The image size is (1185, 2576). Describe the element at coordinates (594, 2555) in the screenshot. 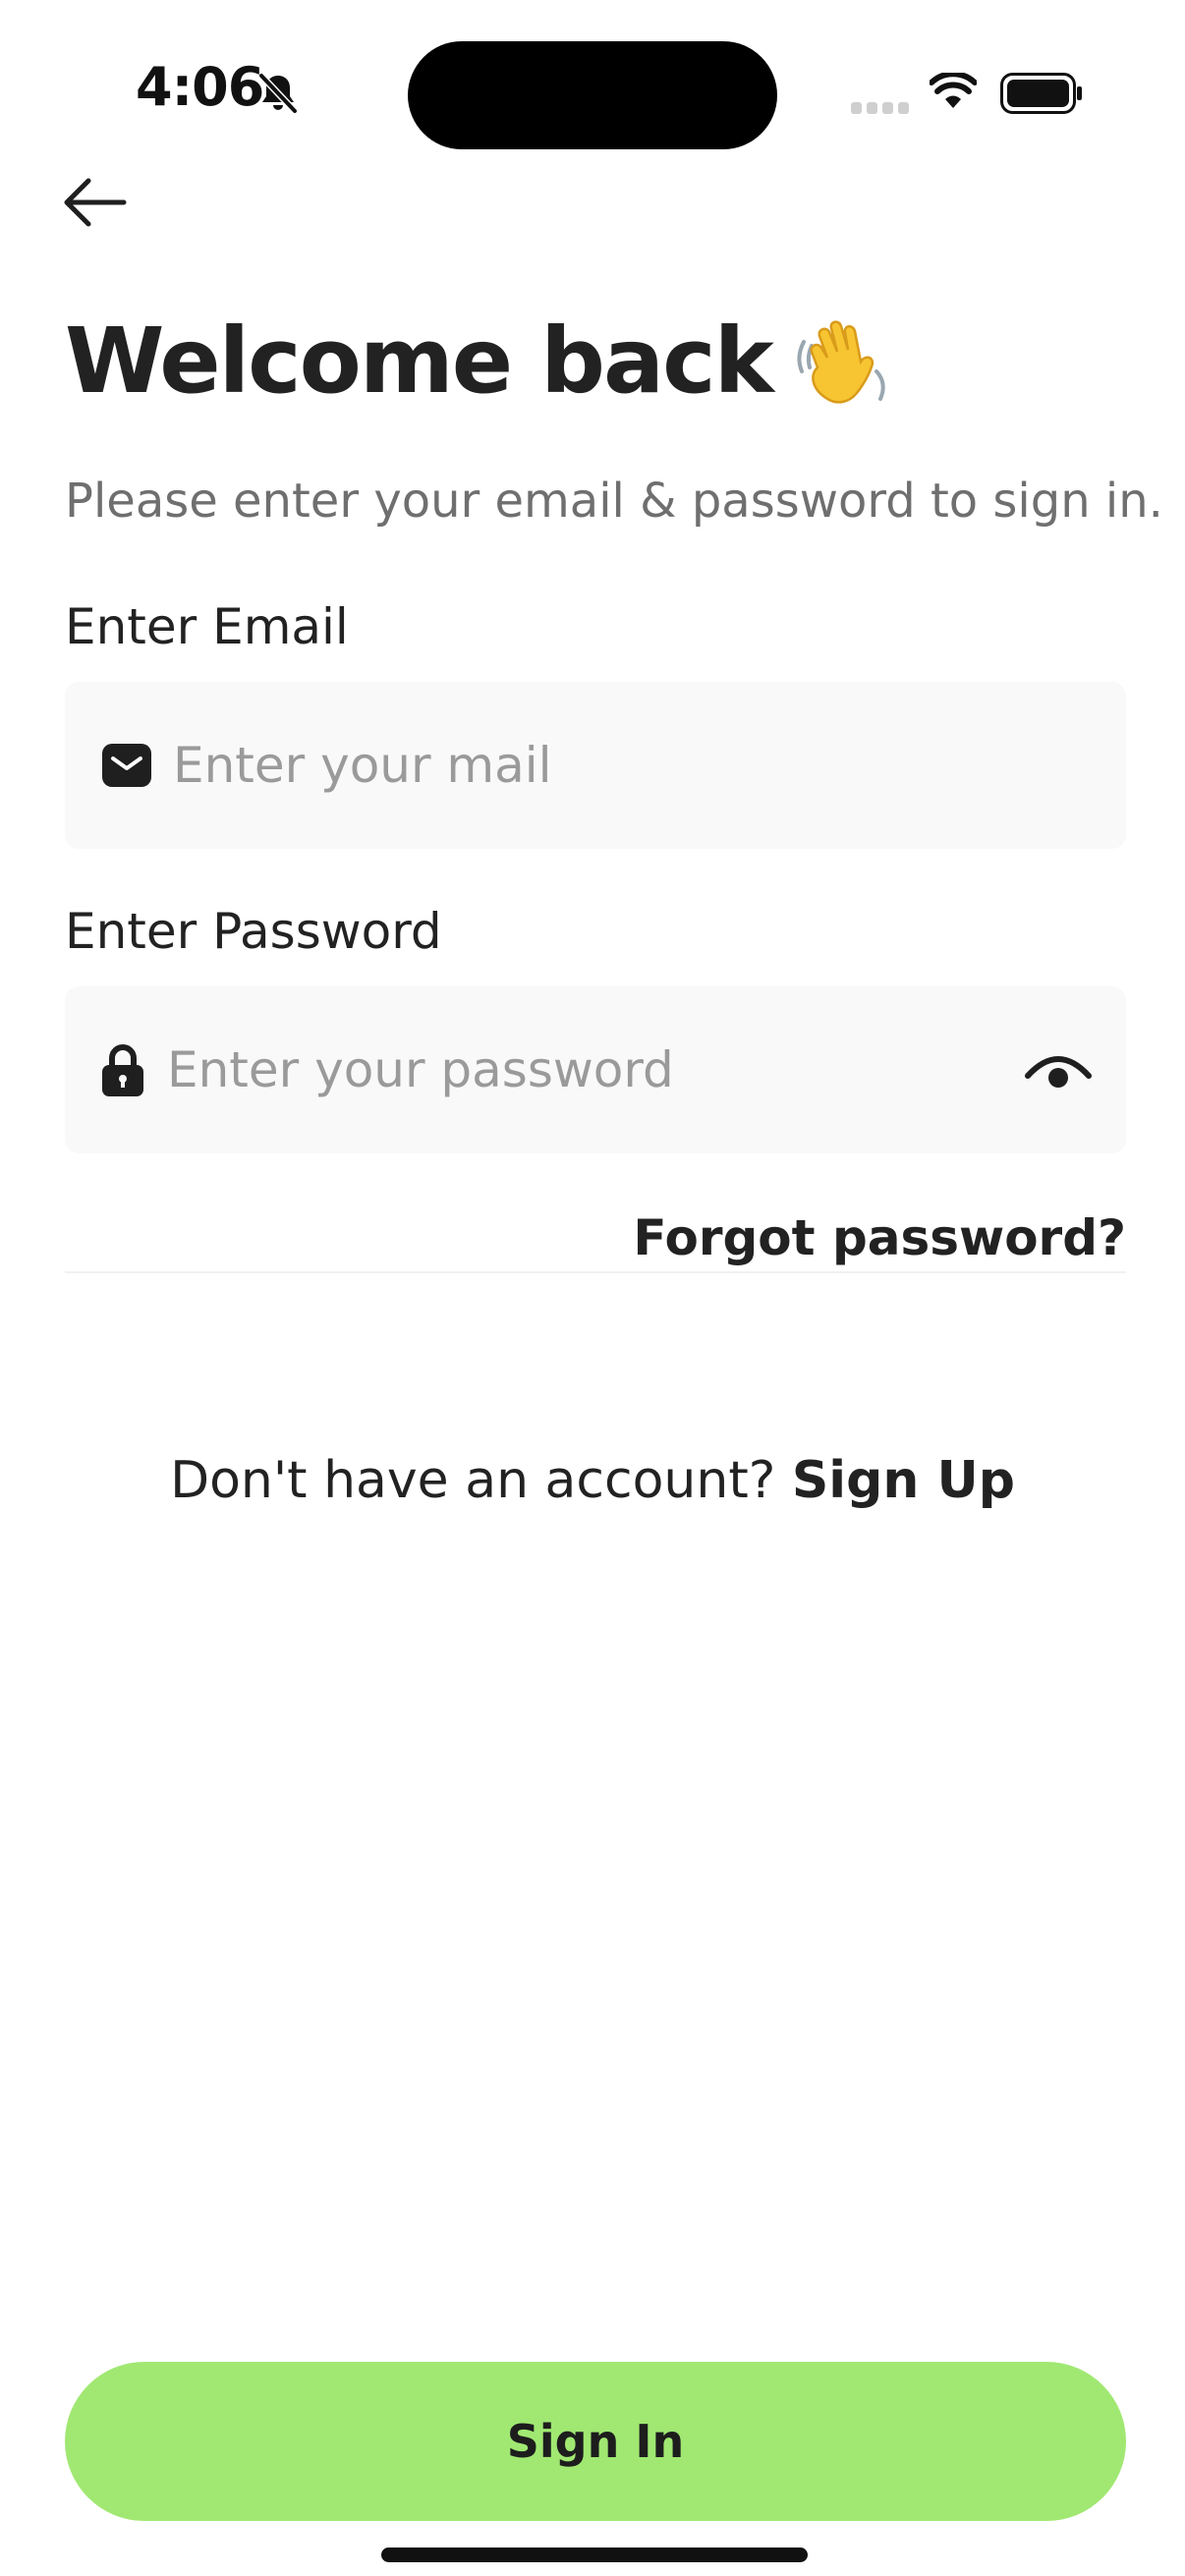

I see `home-indicator` at that location.